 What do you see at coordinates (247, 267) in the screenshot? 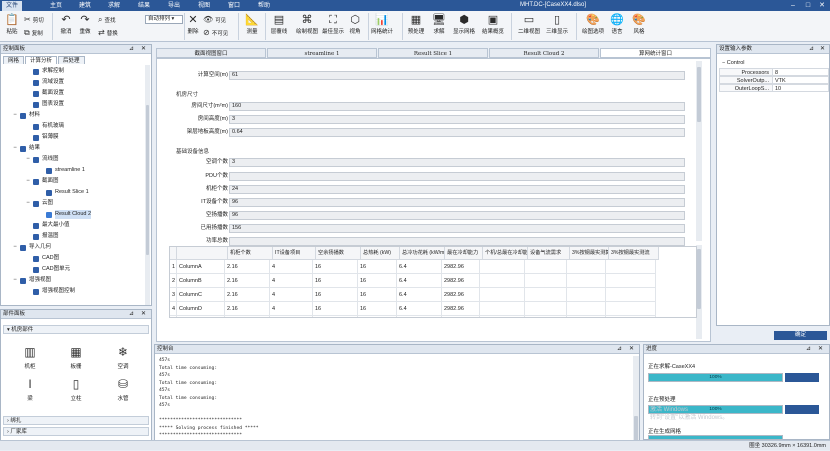
I see `table-cell: 2.16` at bounding box center [247, 267].